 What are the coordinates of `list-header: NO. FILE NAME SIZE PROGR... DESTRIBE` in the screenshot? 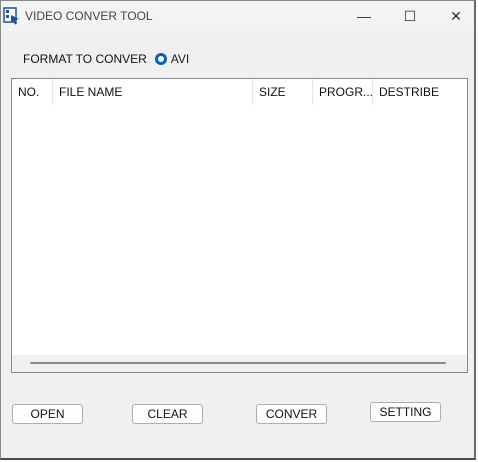 It's located at (239, 92).